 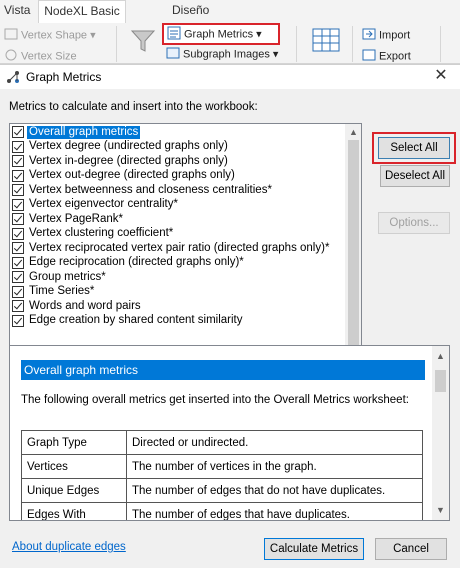 I want to click on help-table-term: Edges With, so click(x=74, y=511).